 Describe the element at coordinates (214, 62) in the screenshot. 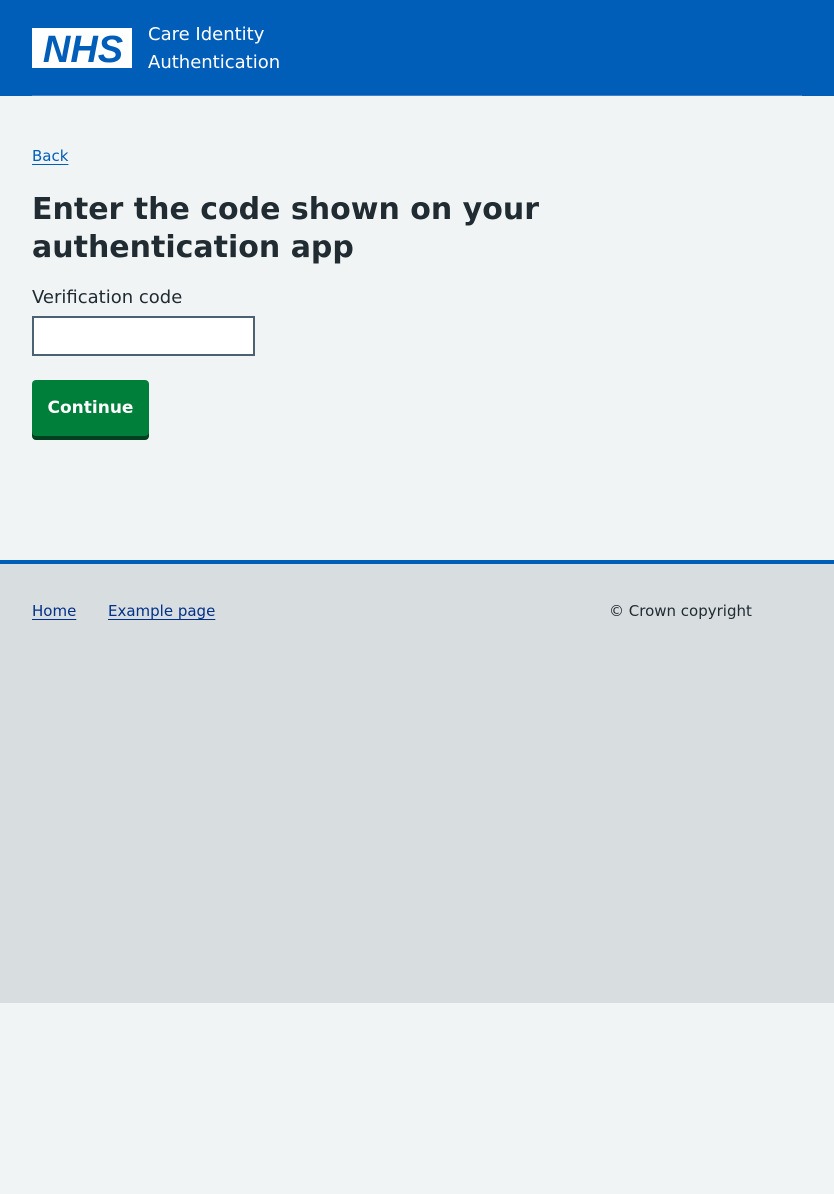

I see `service-name-line2: Authentication` at that location.